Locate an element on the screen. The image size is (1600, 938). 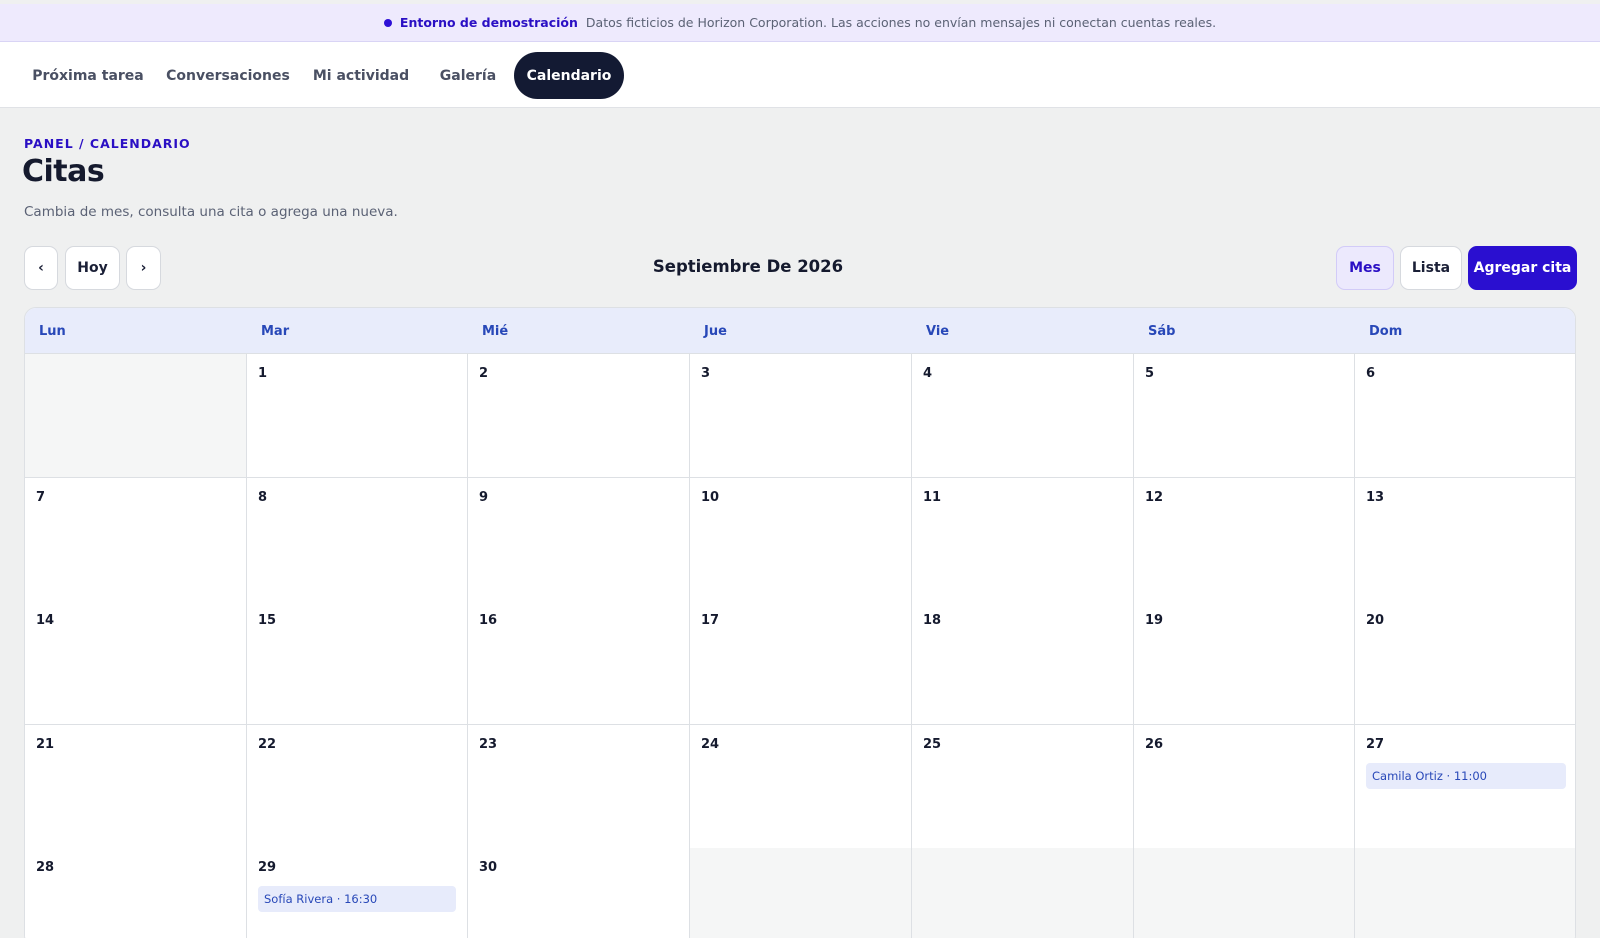
calendar-day-cell: 18 is located at coordinates (1023, 663).